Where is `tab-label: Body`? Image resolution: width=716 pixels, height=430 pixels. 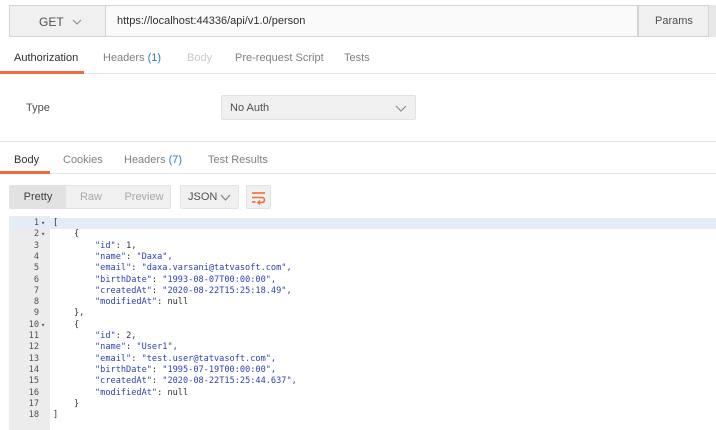
tab-label: Body is located at coordinates (27, 160).